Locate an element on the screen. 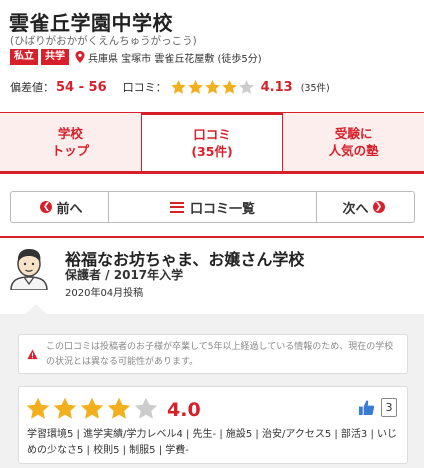  tab-label: トップ is located at coordinates (70, 150).